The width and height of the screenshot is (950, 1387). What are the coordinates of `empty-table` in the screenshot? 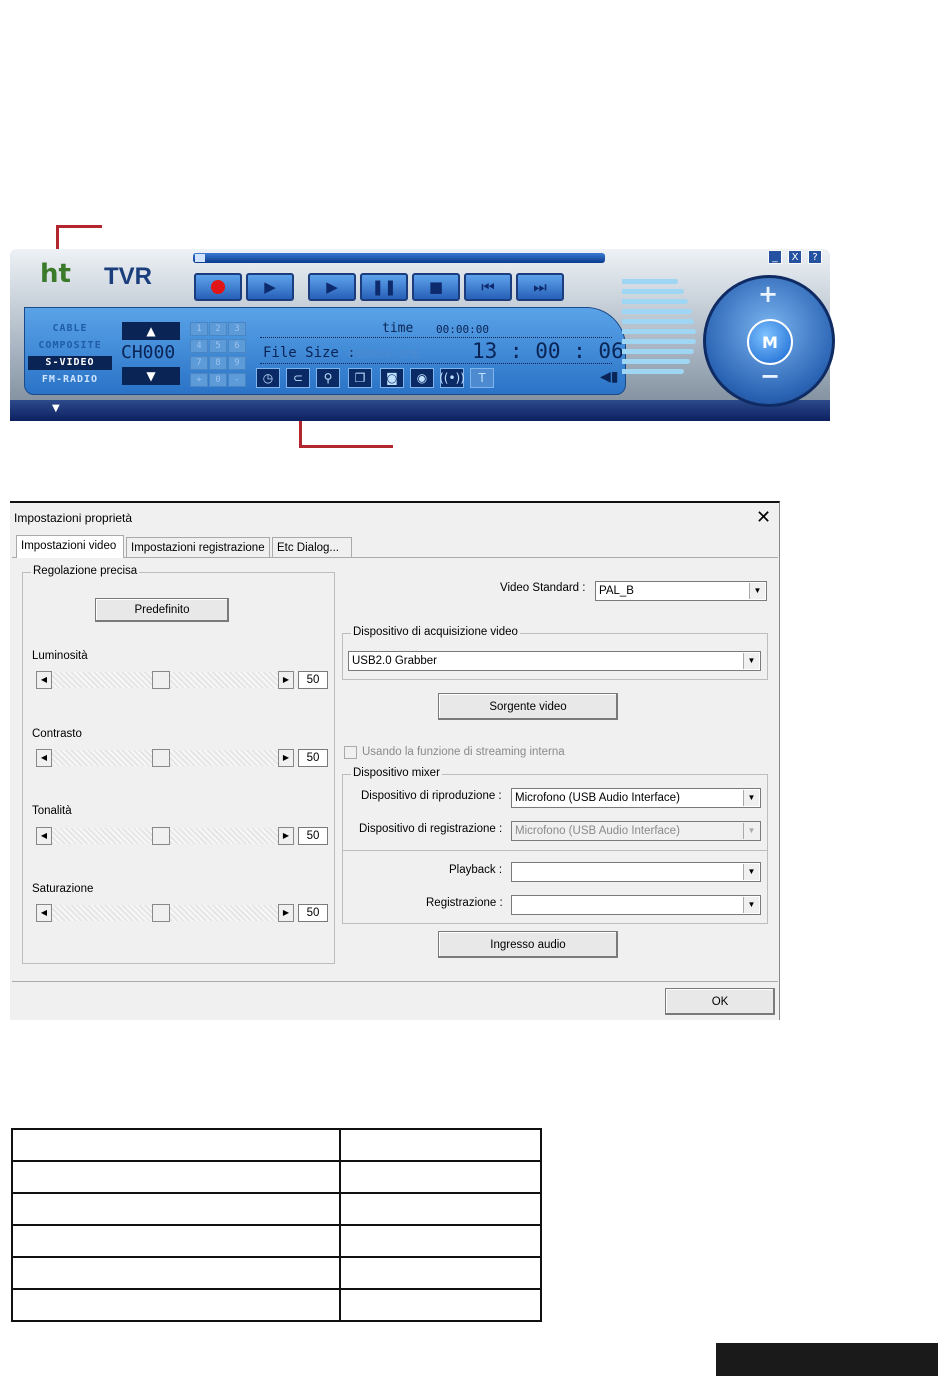 It's located at (276, 1225).